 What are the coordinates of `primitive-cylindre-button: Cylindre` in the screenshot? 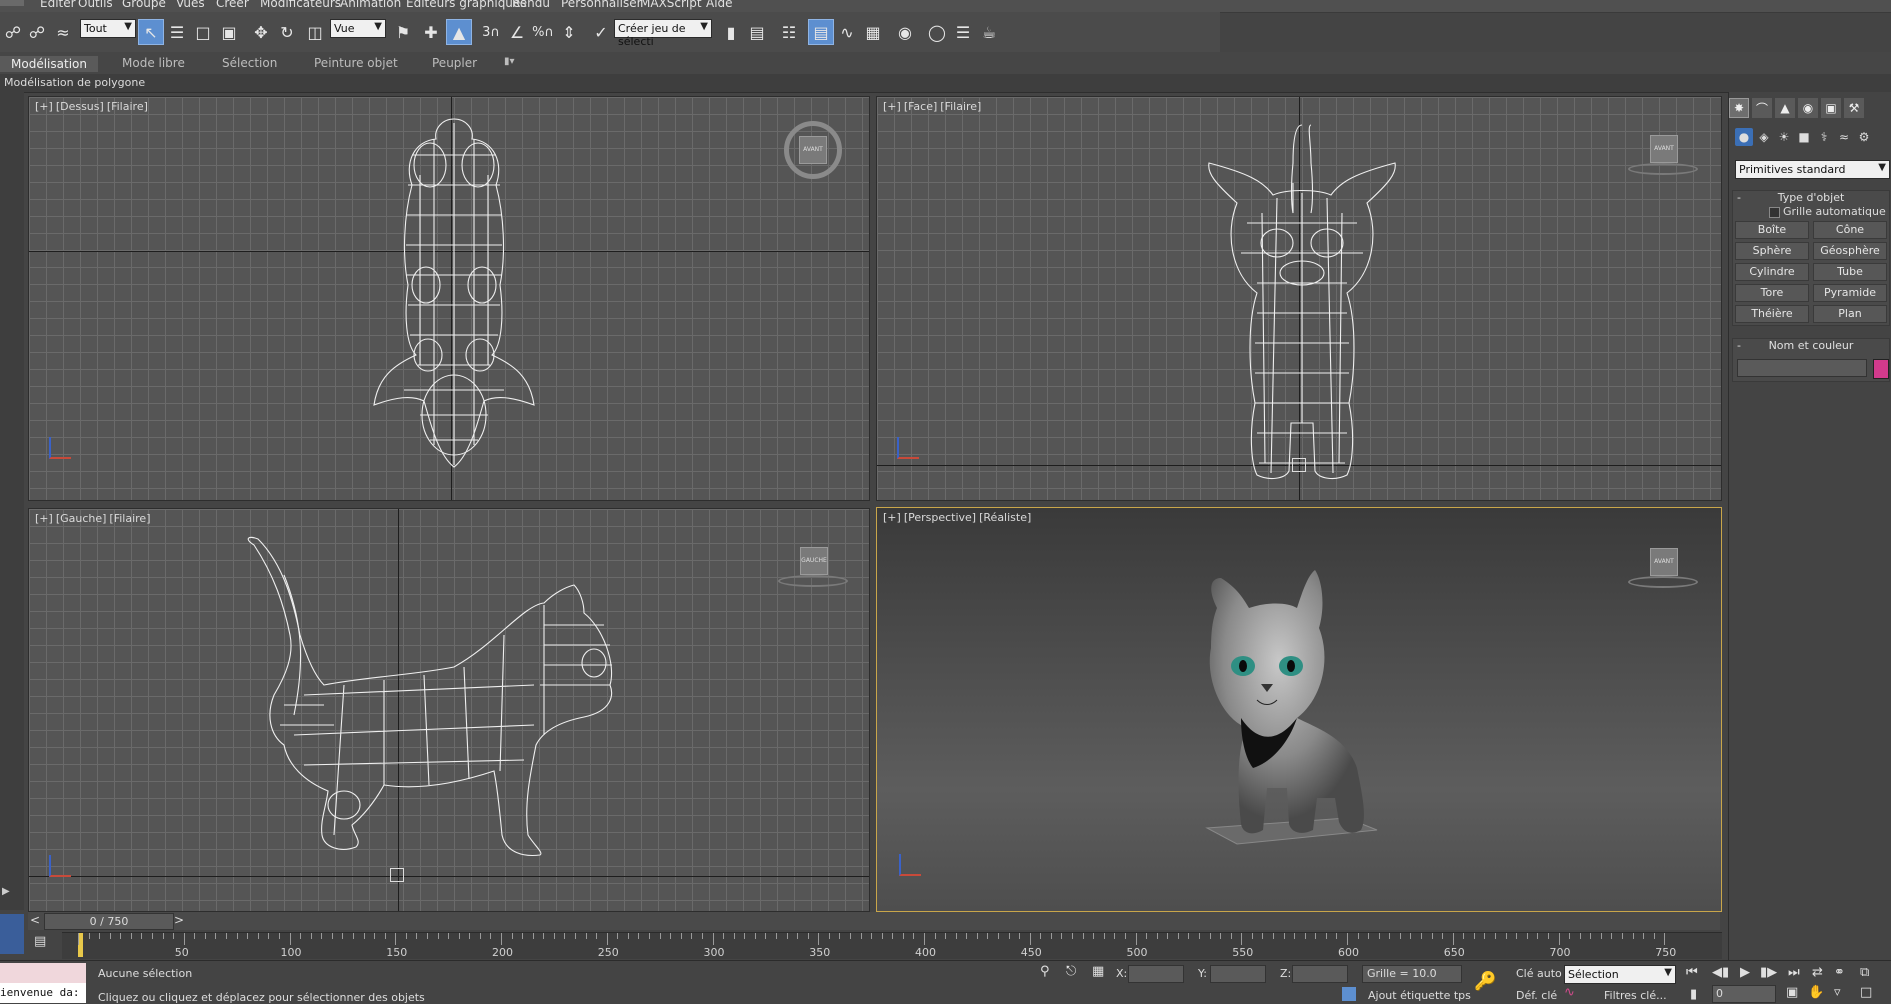 It's located at (1772, 272).